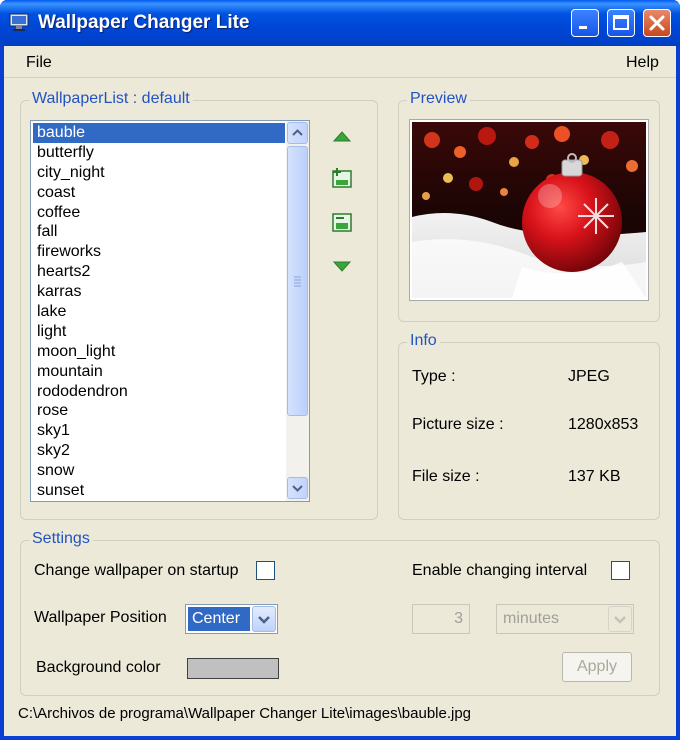 This screenshot has height=740, width=680. I want to click on position-dropdown-button, so click(264, 619).